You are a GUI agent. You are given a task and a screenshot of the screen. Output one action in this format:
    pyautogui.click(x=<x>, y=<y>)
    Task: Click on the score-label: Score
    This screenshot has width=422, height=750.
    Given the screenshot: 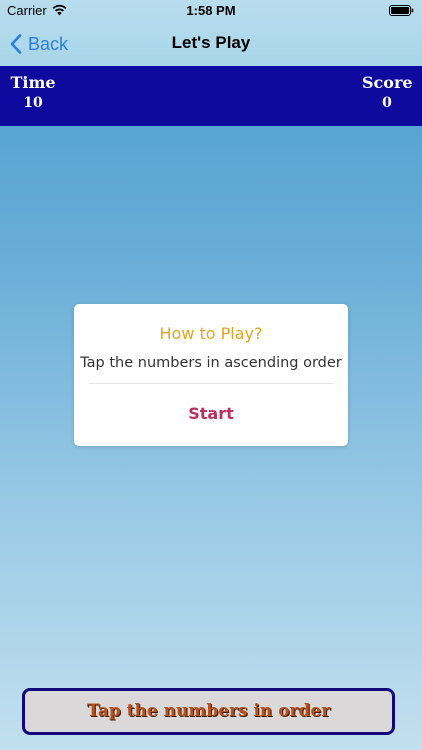 What is the action you would take?
    pyautogui.click(x=387, y=82)
    